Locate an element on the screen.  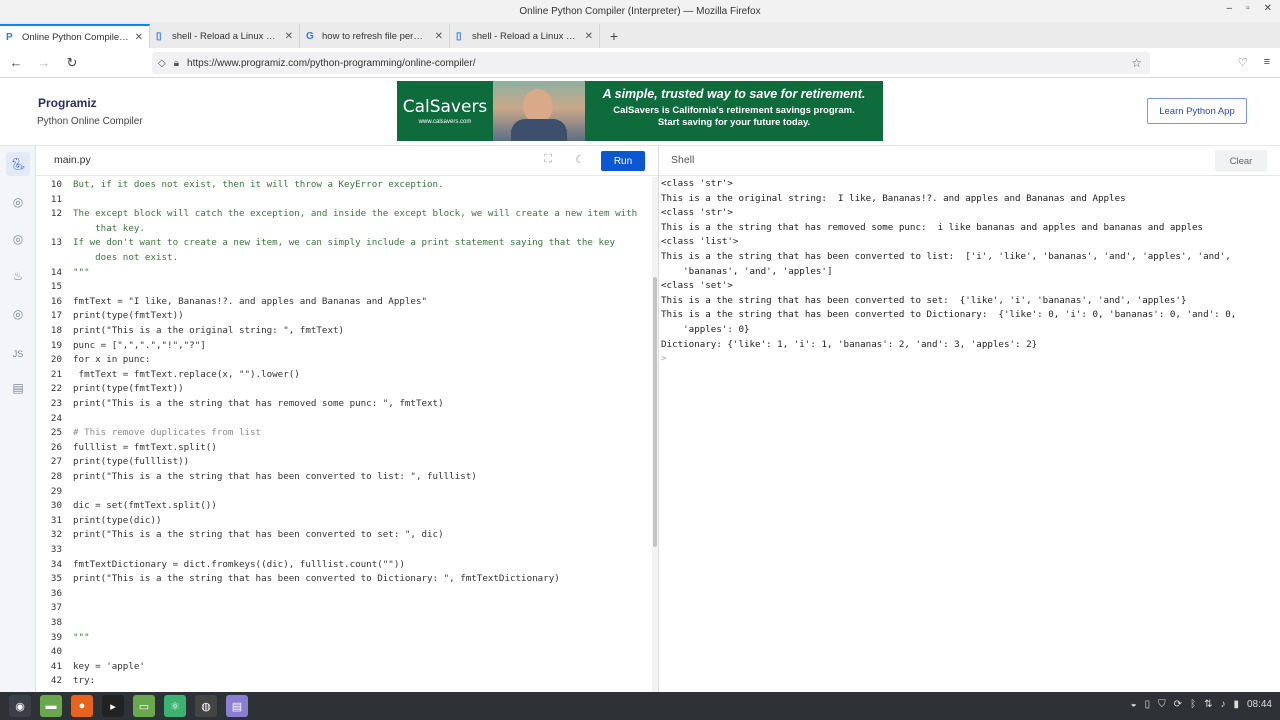
bluetooth-icon: ᛒ is located at coordinates (1193, 704).